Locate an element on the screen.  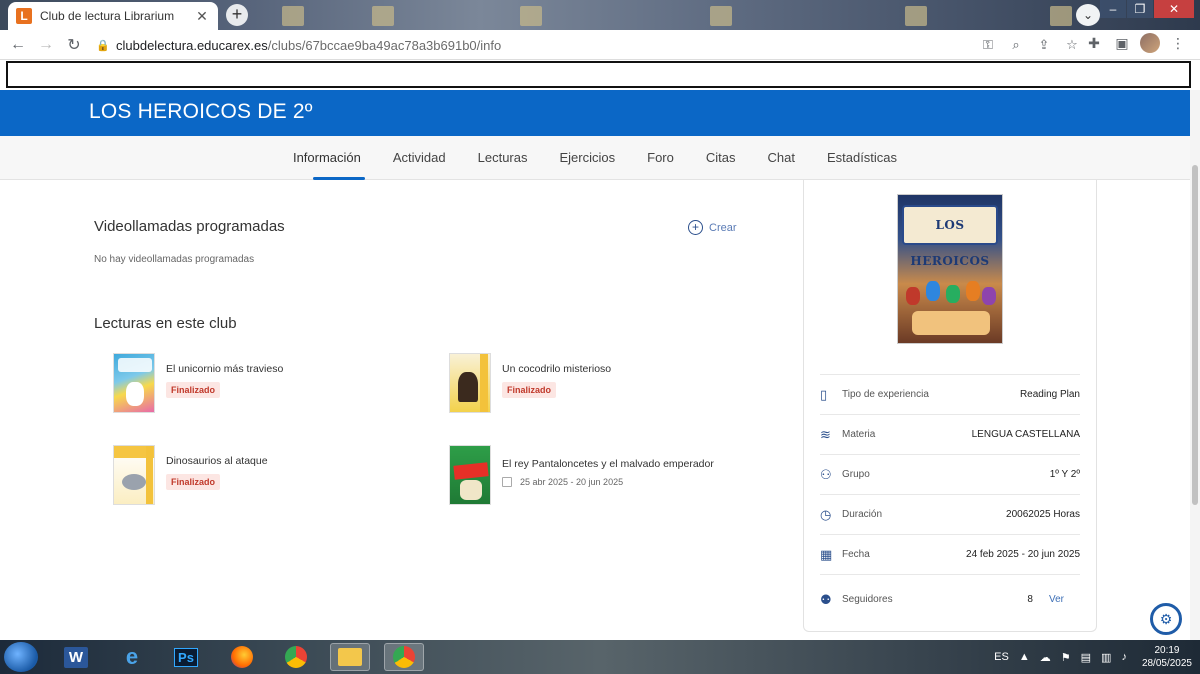
cloud-icon: ☁ is located at coordinates (1045, 657).